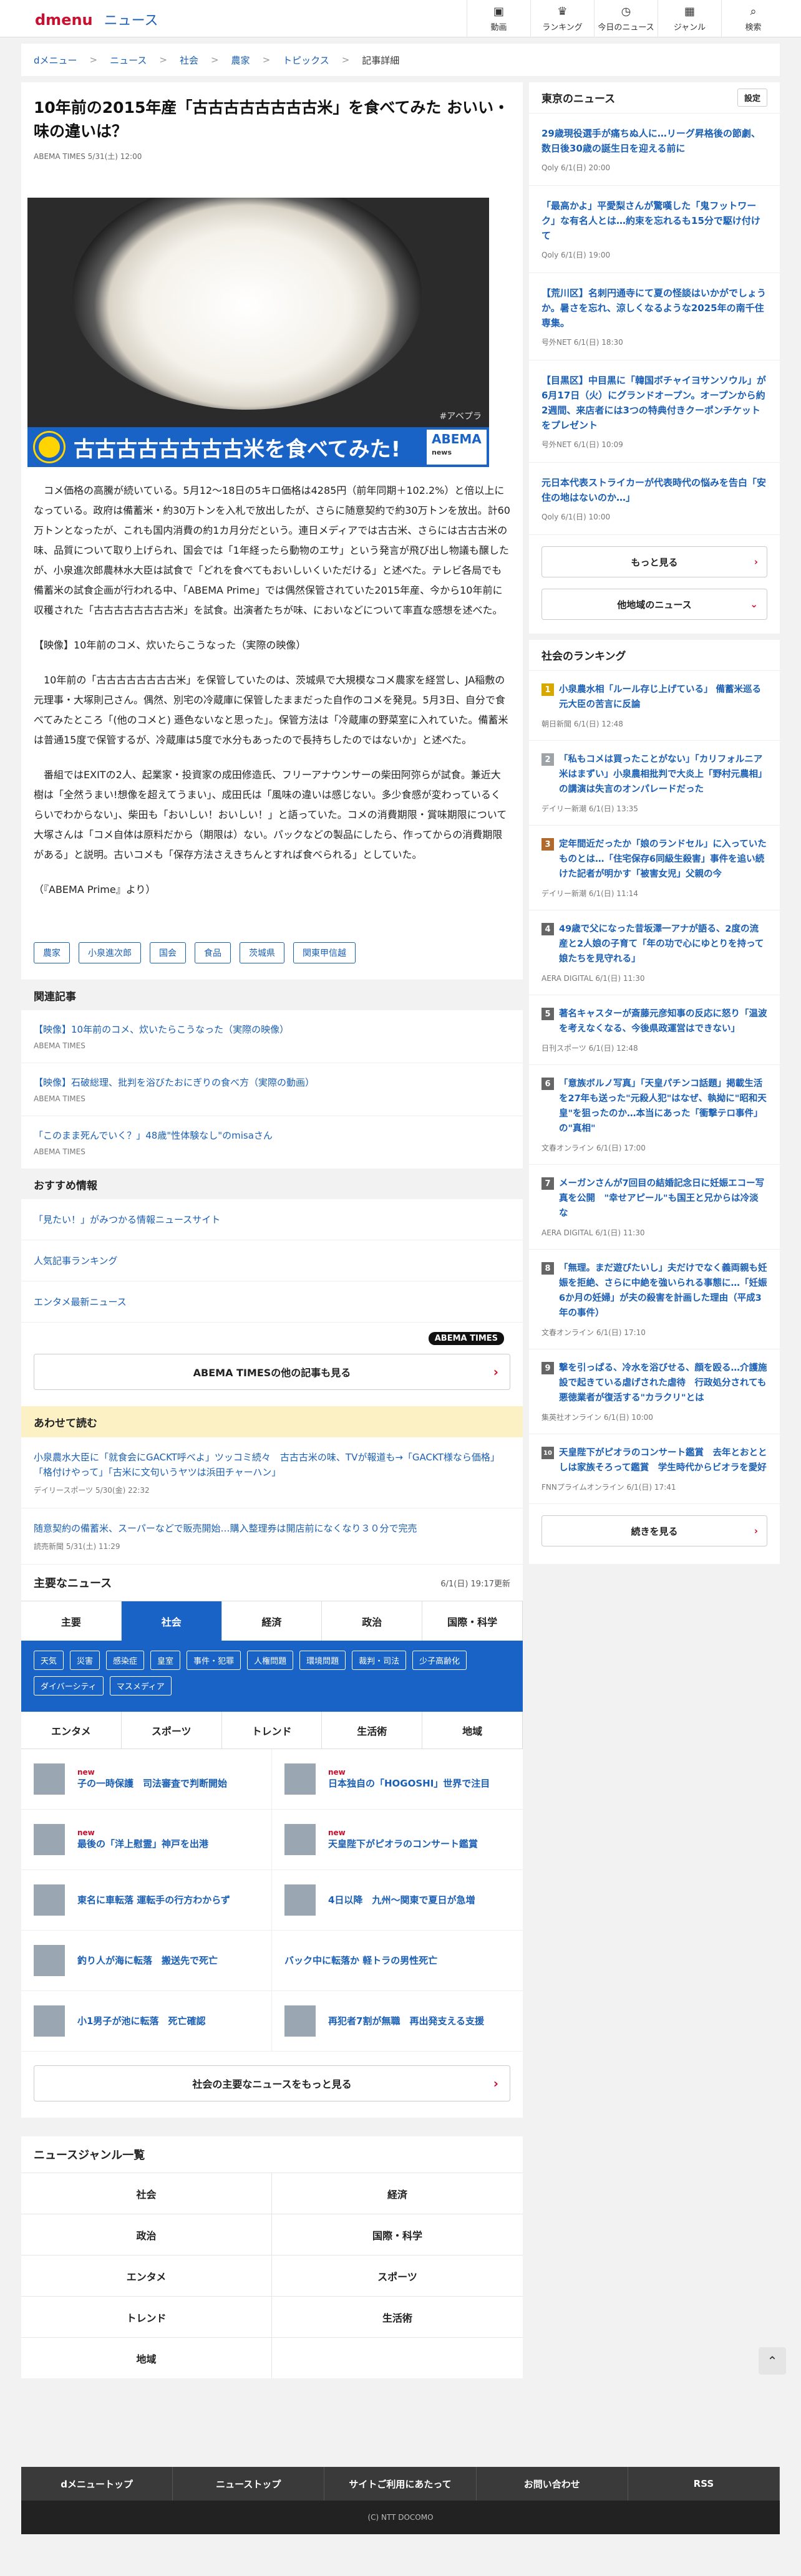 The width and height of the screenshot is (801, 2576). Describe the element at coordinates (379, 1660) in the screenshot. I see `topic-chip: 裁判・司法` at that location.